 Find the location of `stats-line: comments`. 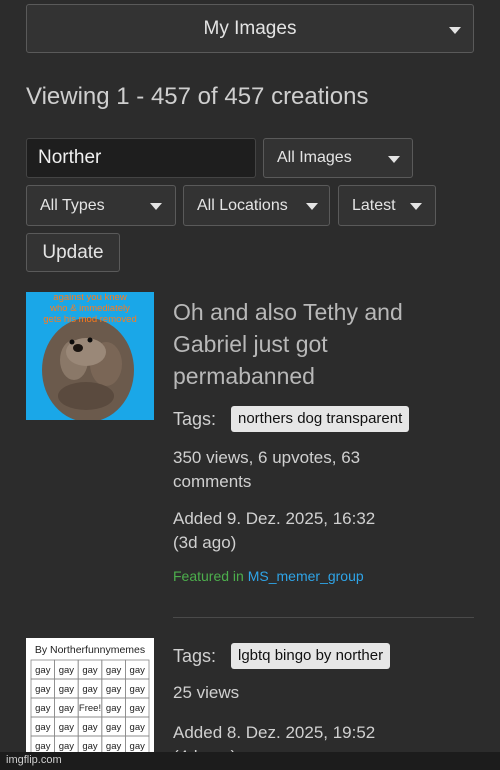

stats-line: comments is located at coordinates (212, 481).